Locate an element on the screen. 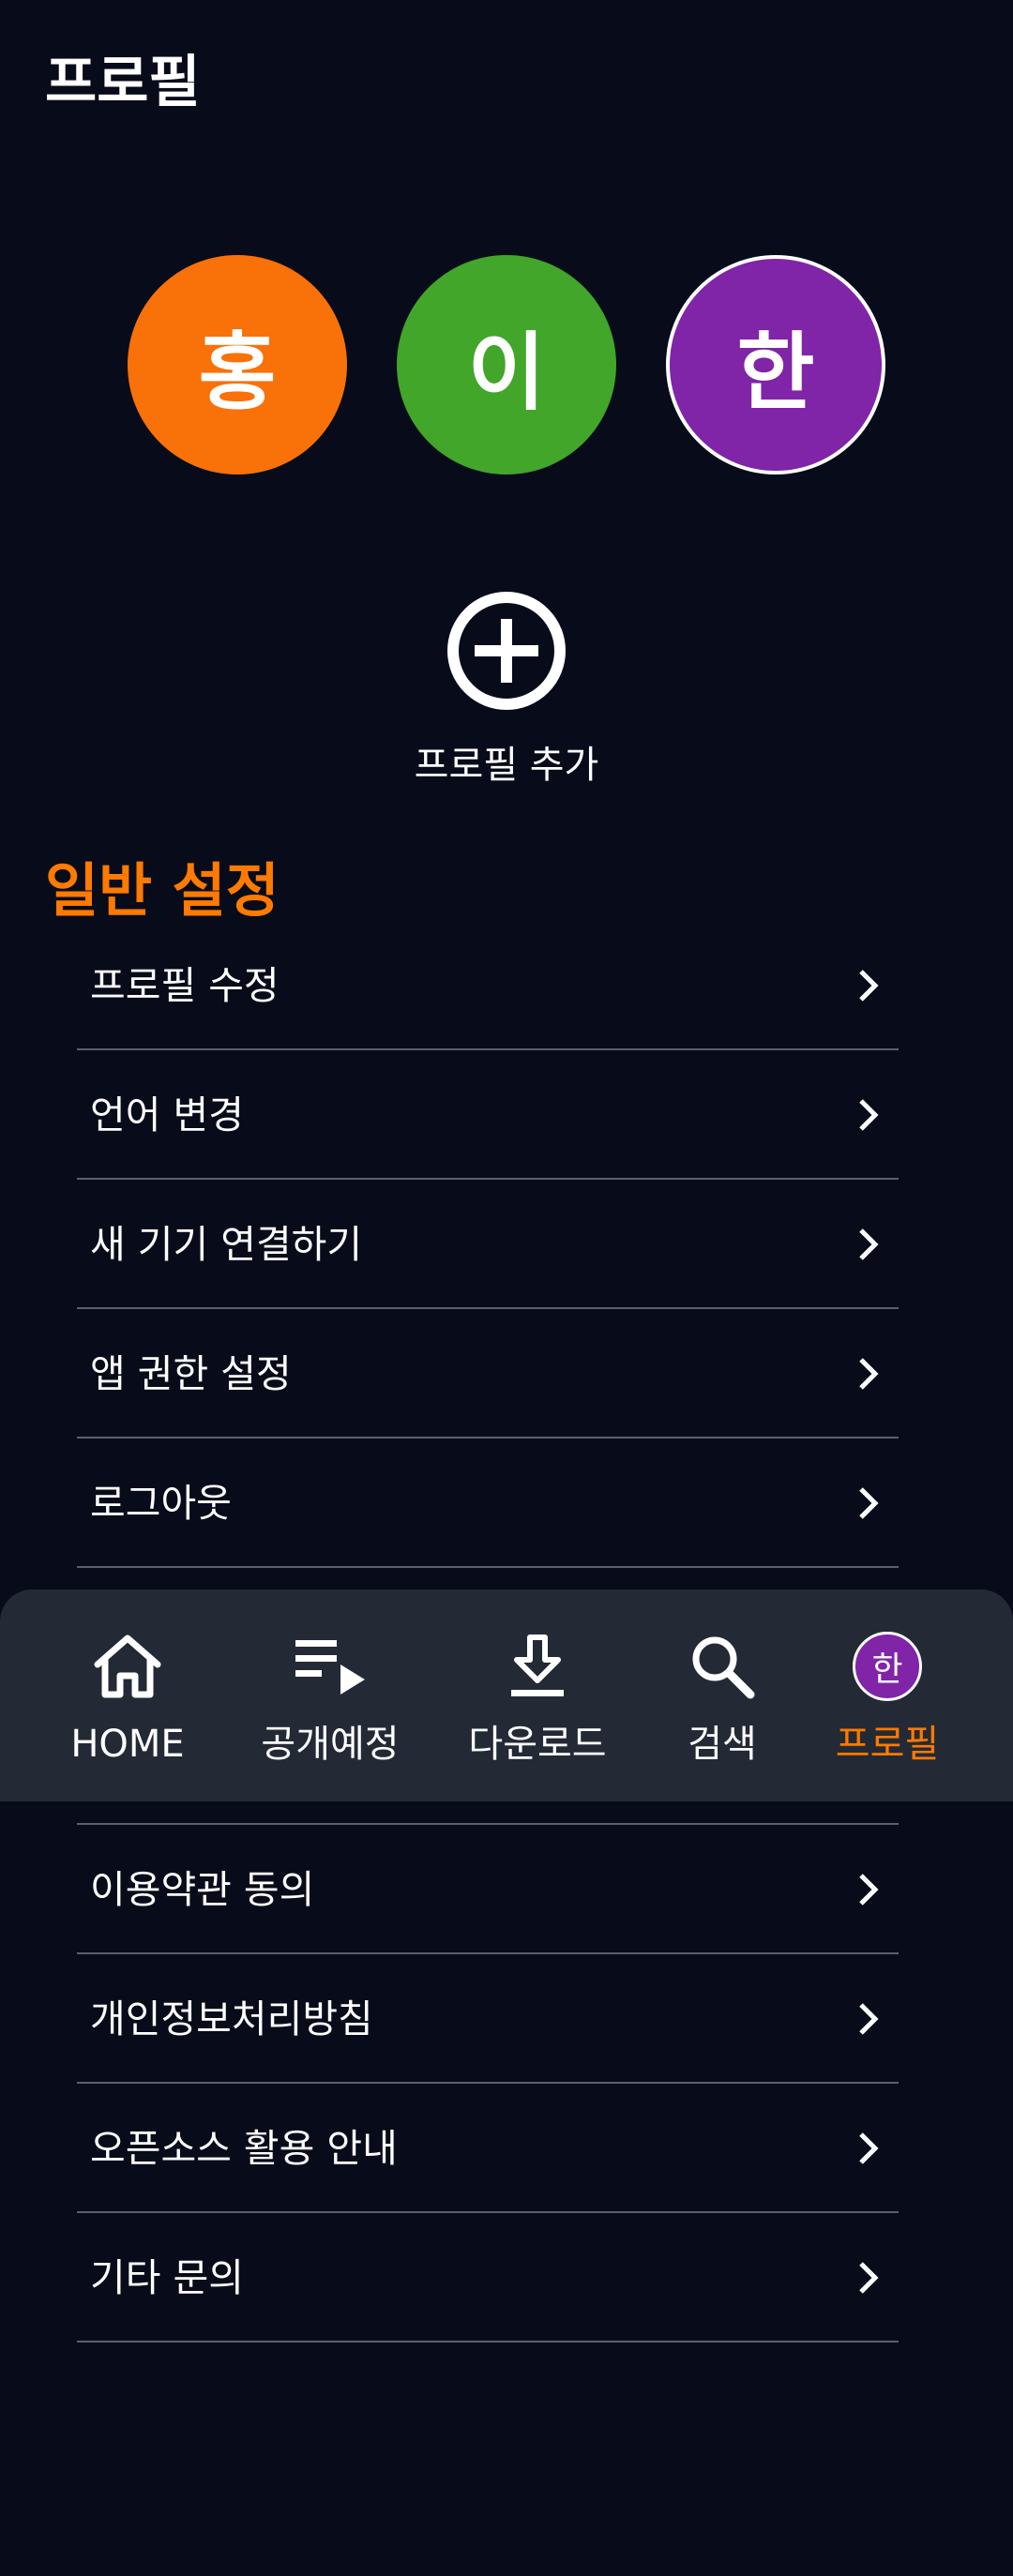  playlist-icon is located at coordinates (330, 1666).